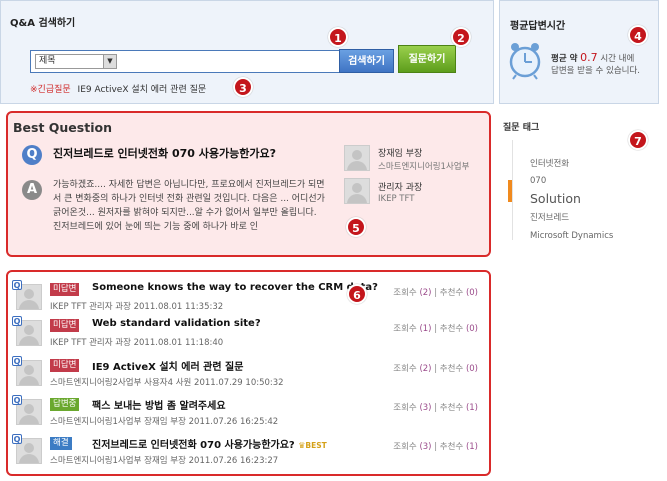 This screenshot has width=667, height=481. I want to click on alert-icon: ※, so click(34, 90).